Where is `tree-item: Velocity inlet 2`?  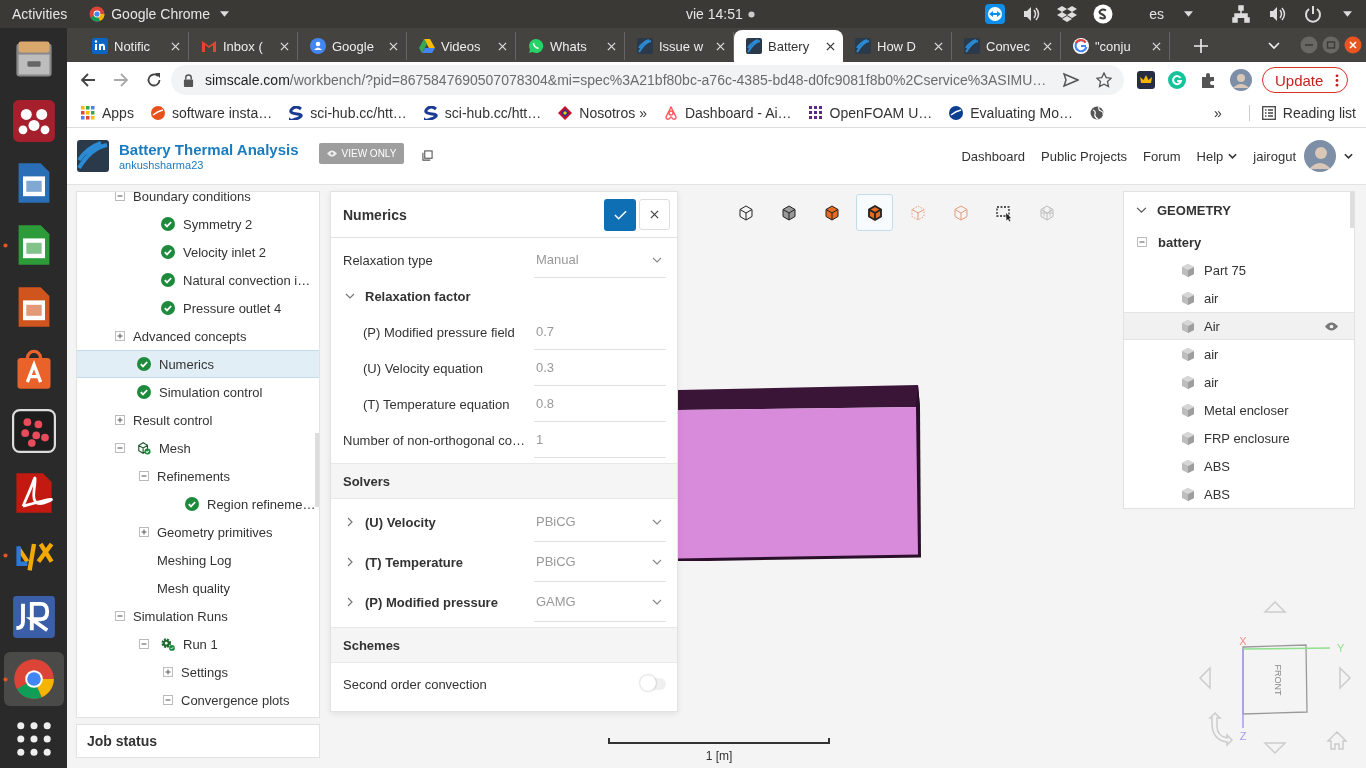
tree-item: Velocity inlet 2 is located at coordinates (198, 252).